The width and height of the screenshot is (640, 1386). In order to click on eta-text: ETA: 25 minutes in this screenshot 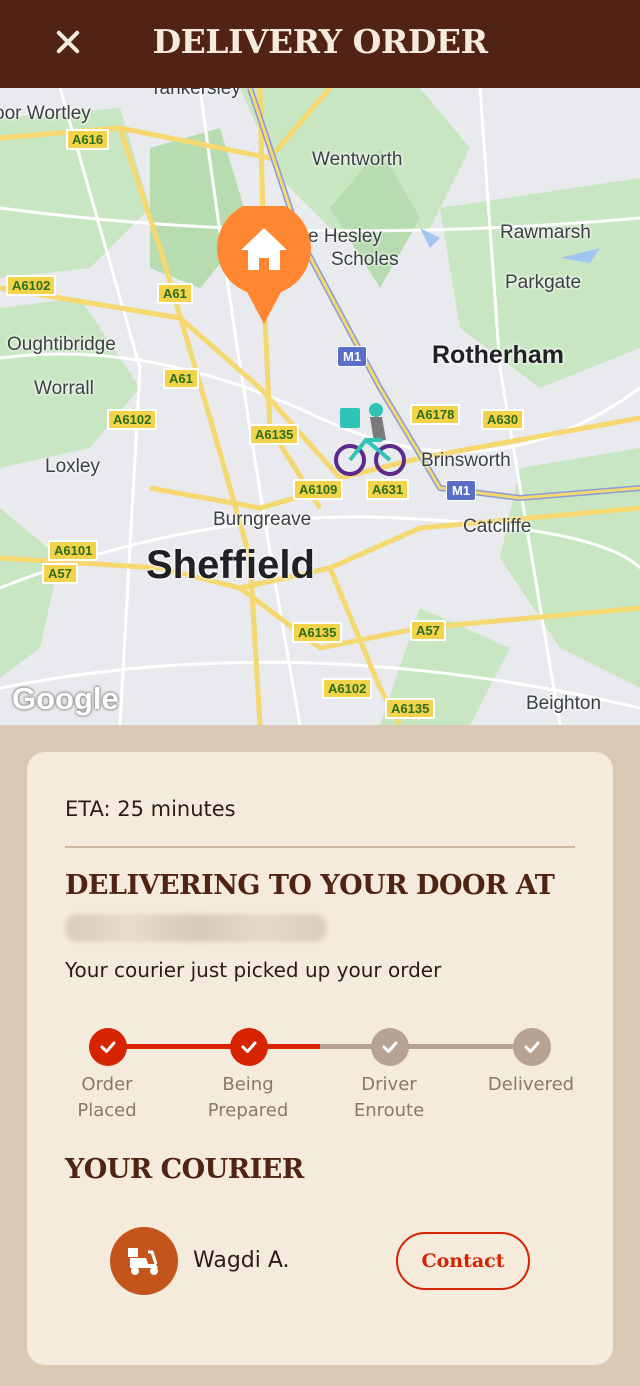, I will do `click(150, 809)`.